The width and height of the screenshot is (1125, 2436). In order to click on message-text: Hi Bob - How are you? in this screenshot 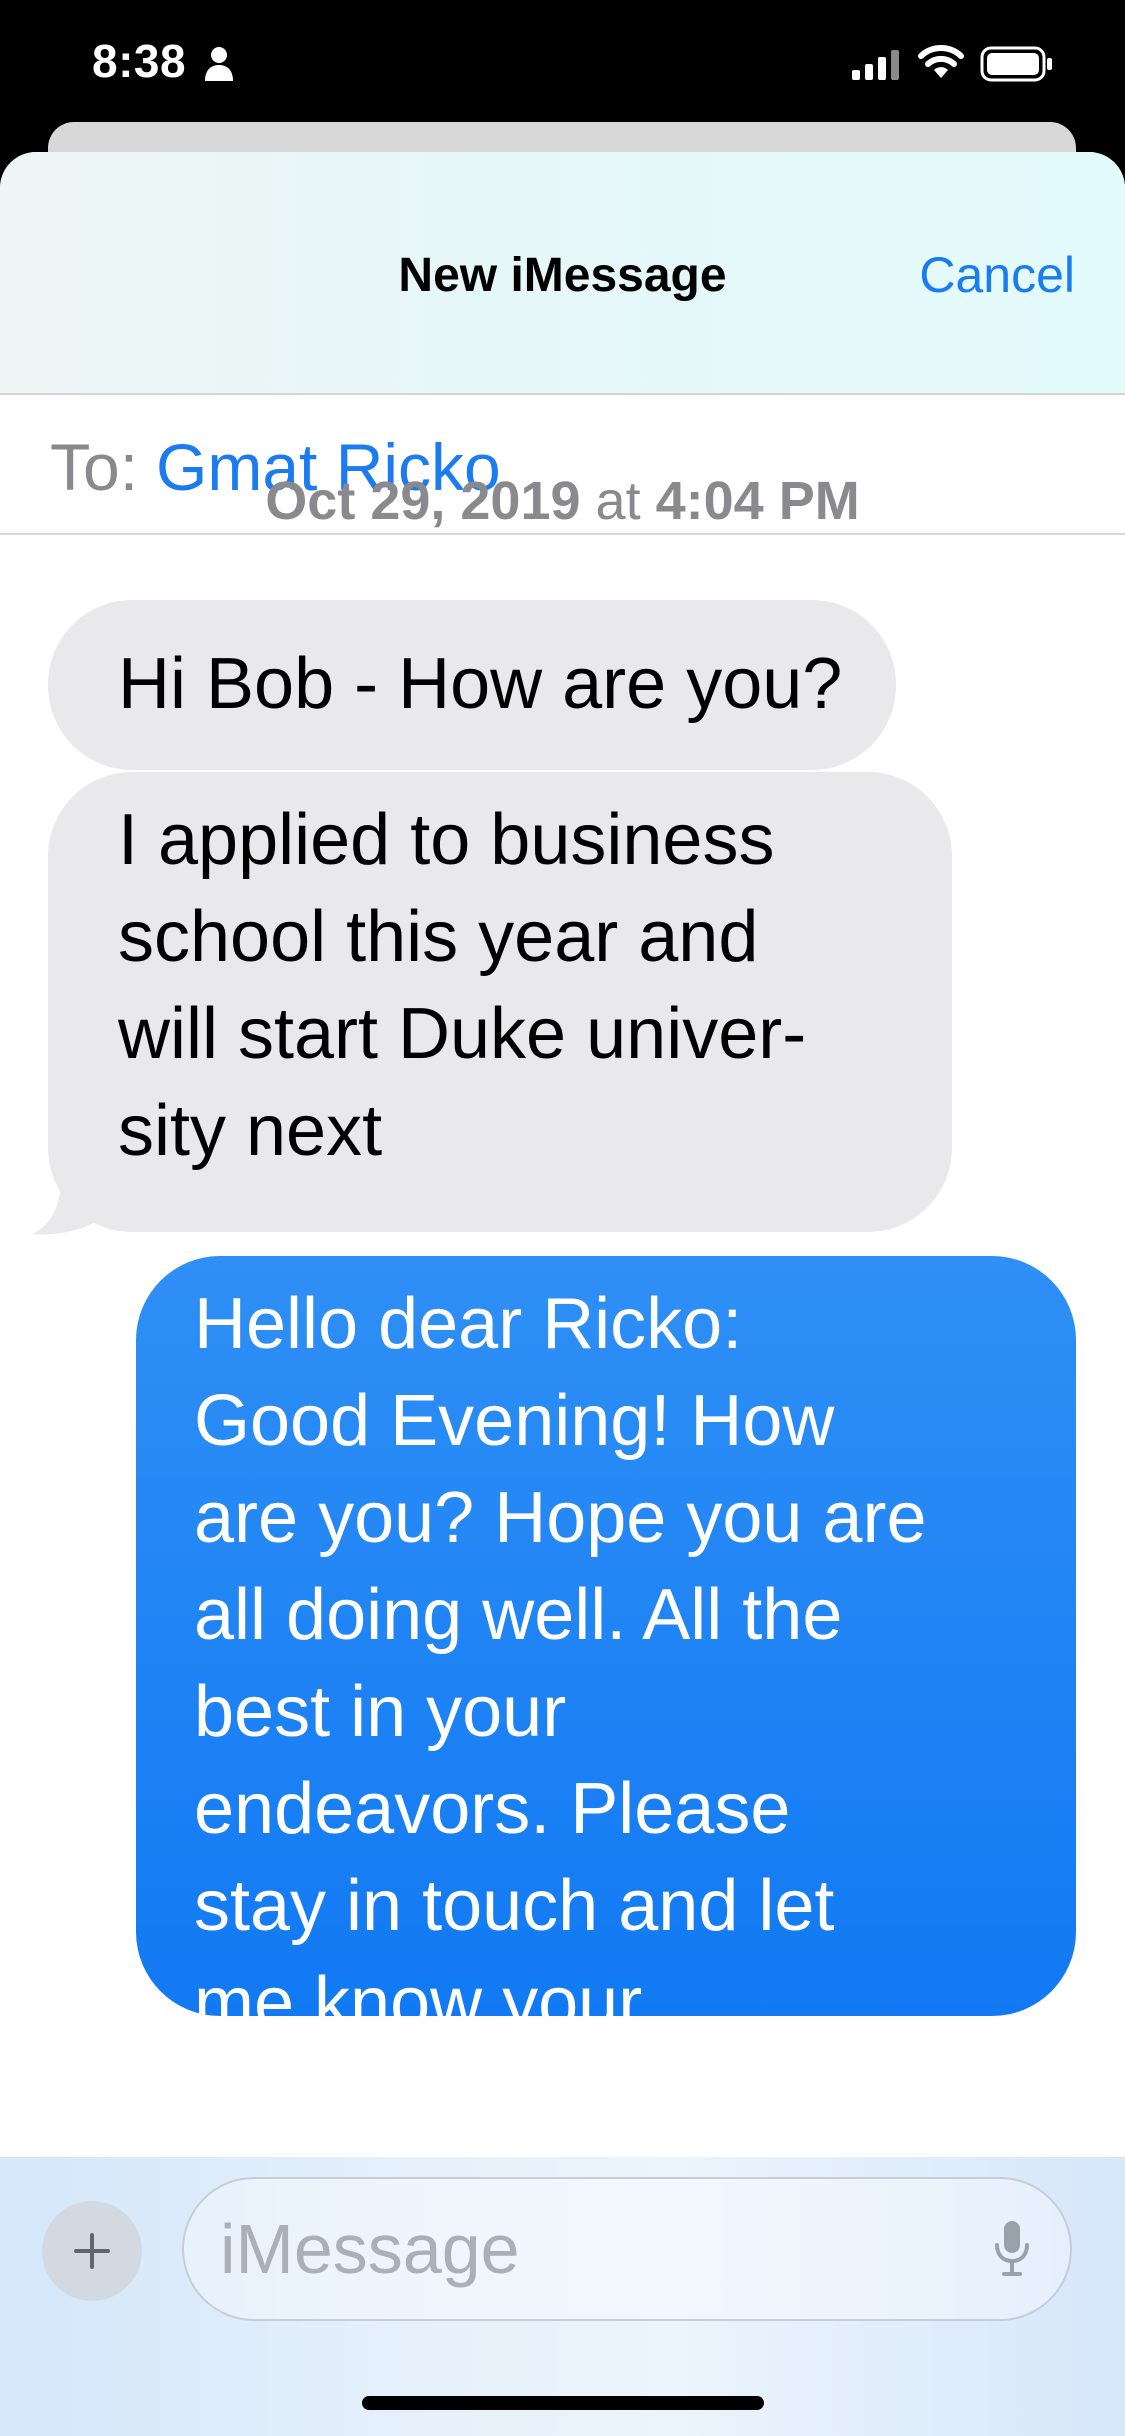, I will do `click(480, 684)`.